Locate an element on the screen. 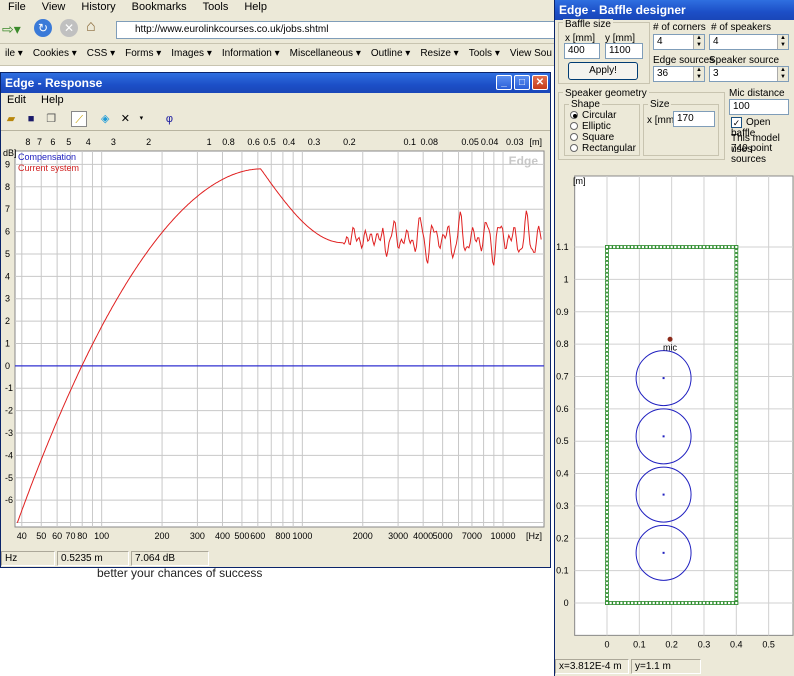  save-icon: ■ is located at coordinates (31, 119).